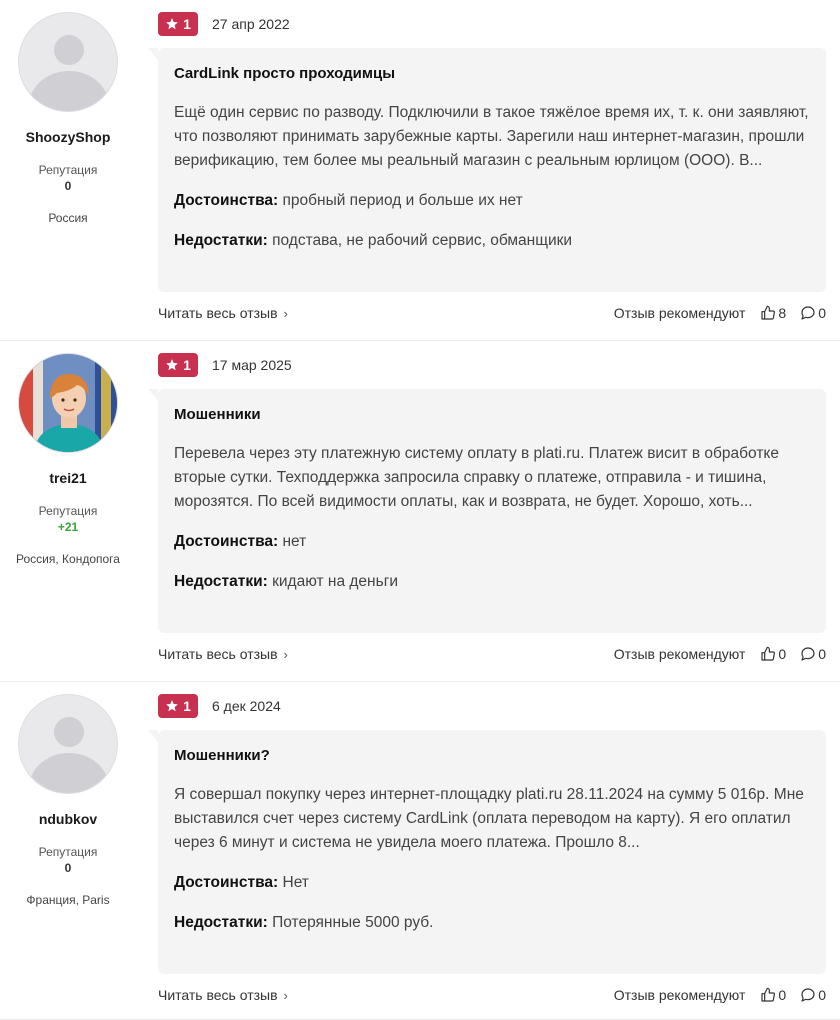 This screenshot has height=1020, width=840. What do you see at coordinates (68, 900) in the screenshot?
I see `author-location: Франция, Paris` at bounding box center [68, 900].